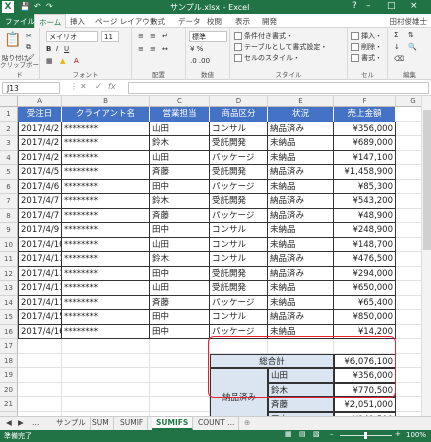 The height and width of the screenshot is (442, 431). I want to click on column-header: B, so click(106, 101).